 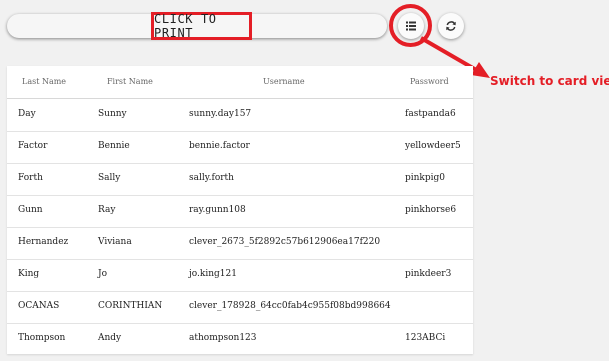 What do you see at coordinates (219, 146) in the screenshot?
I see `cell-username: bennie.factor` at bounding box center [219, 146].